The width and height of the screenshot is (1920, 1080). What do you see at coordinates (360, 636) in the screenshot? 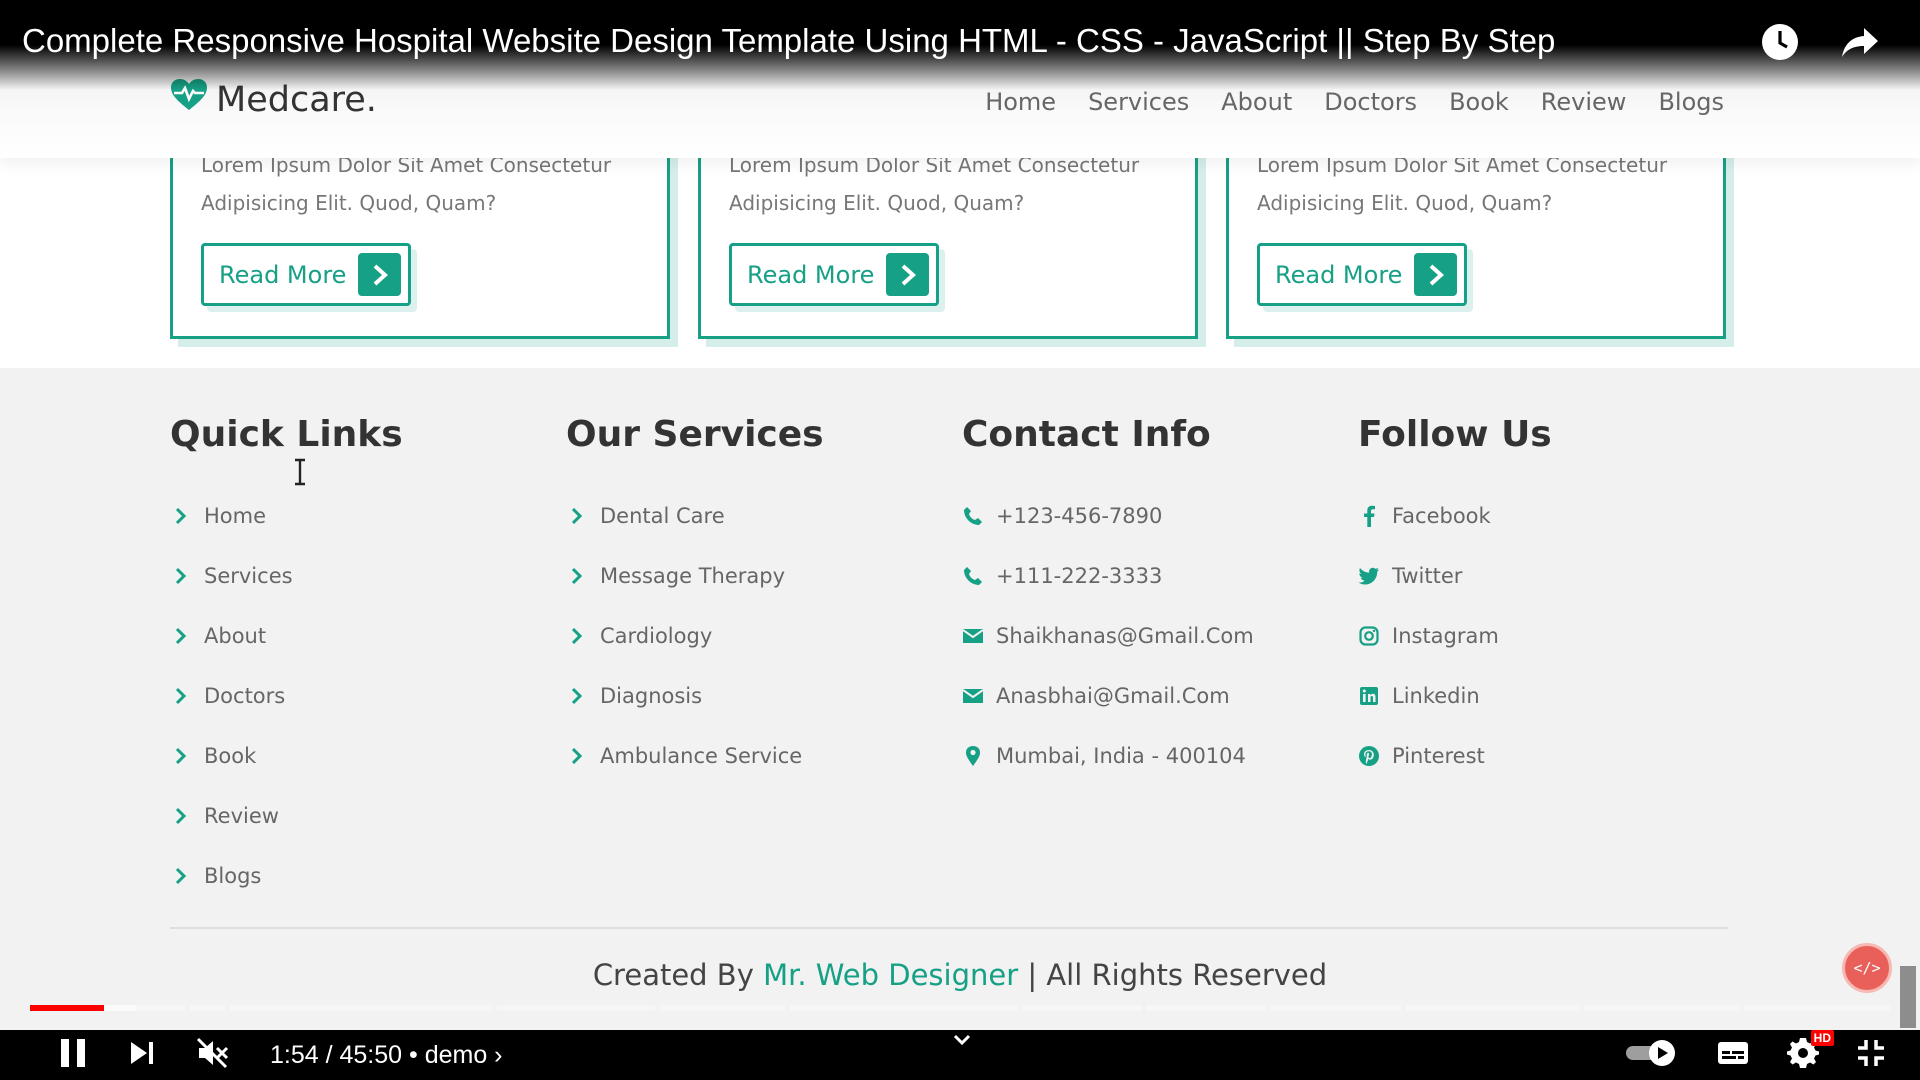
I see `footer-link: About` at bounding box center [360, 636].